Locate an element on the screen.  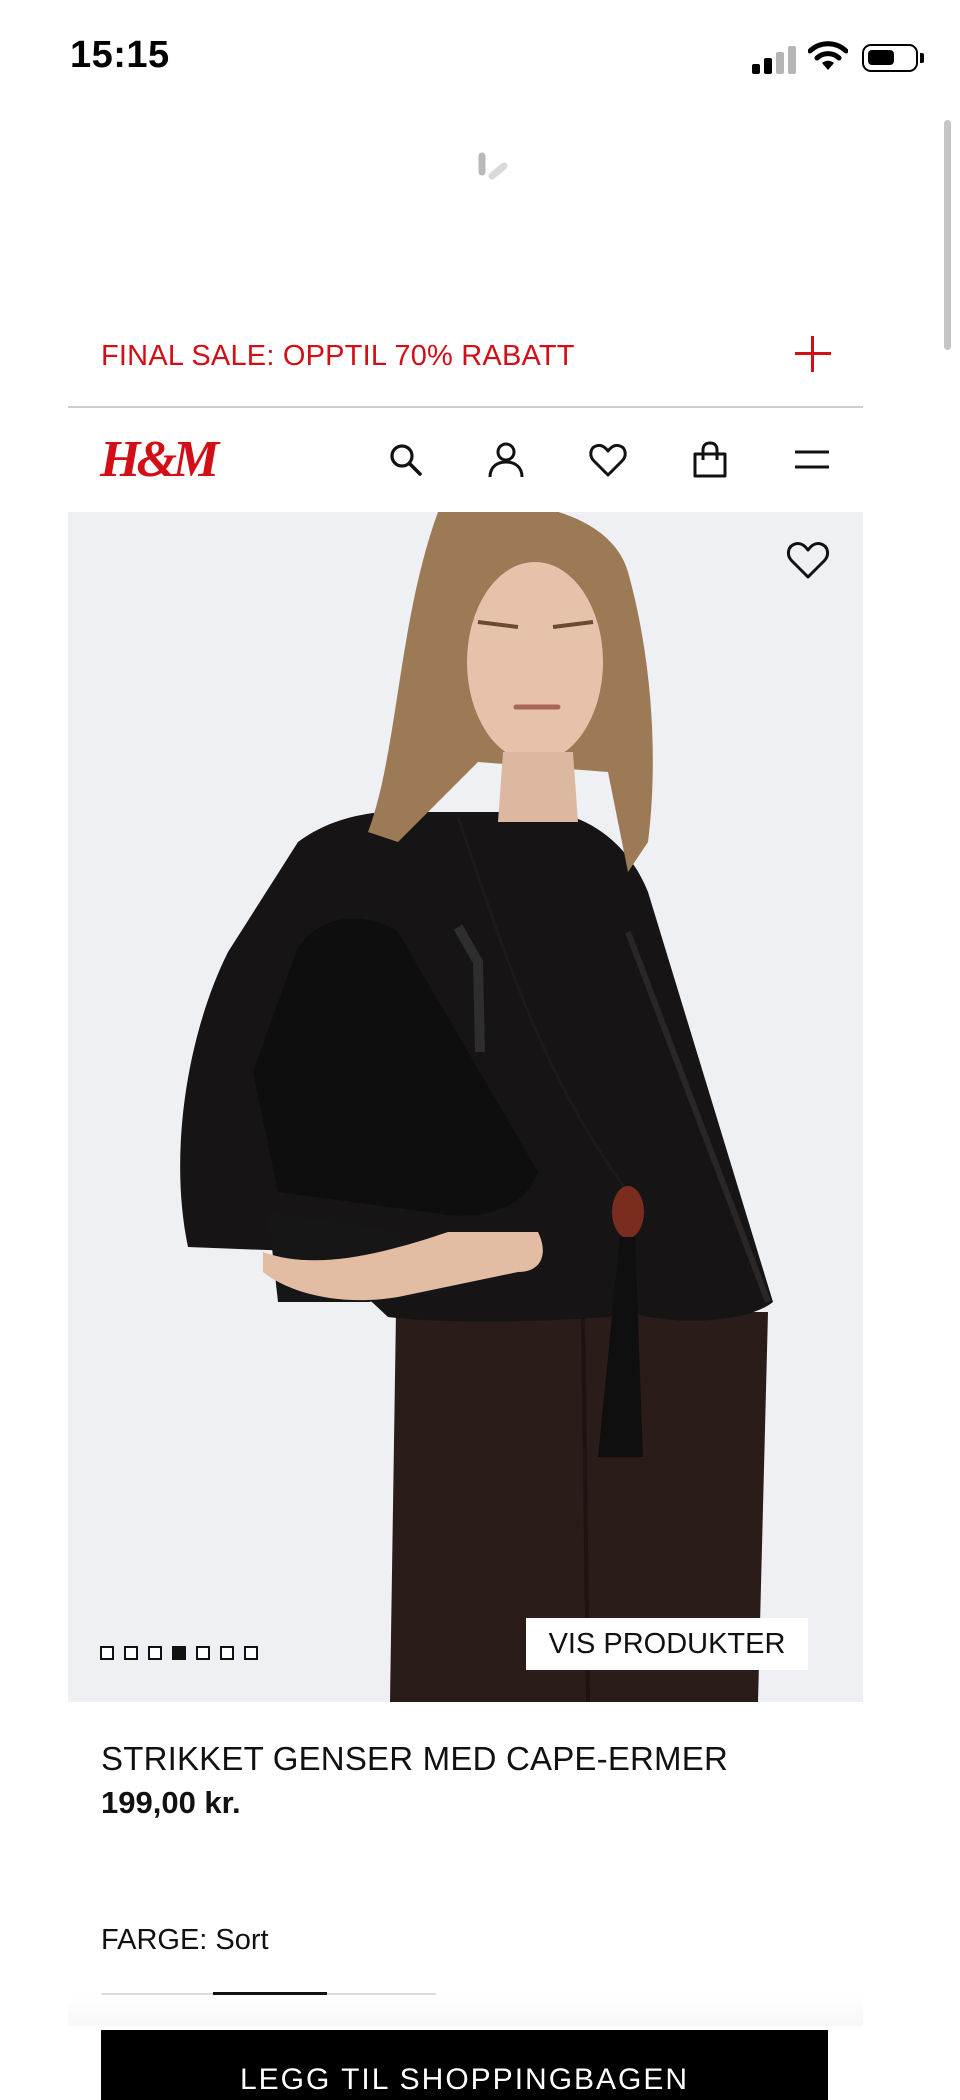
product-name: STRIKKET GENSER MED CAPE-ERMER is located at coordinates (414, 1758).